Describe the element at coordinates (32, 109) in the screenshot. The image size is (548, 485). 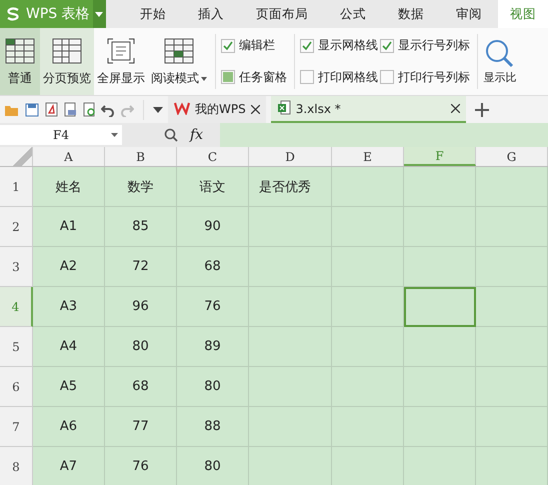
I see `save-icon` at that location.